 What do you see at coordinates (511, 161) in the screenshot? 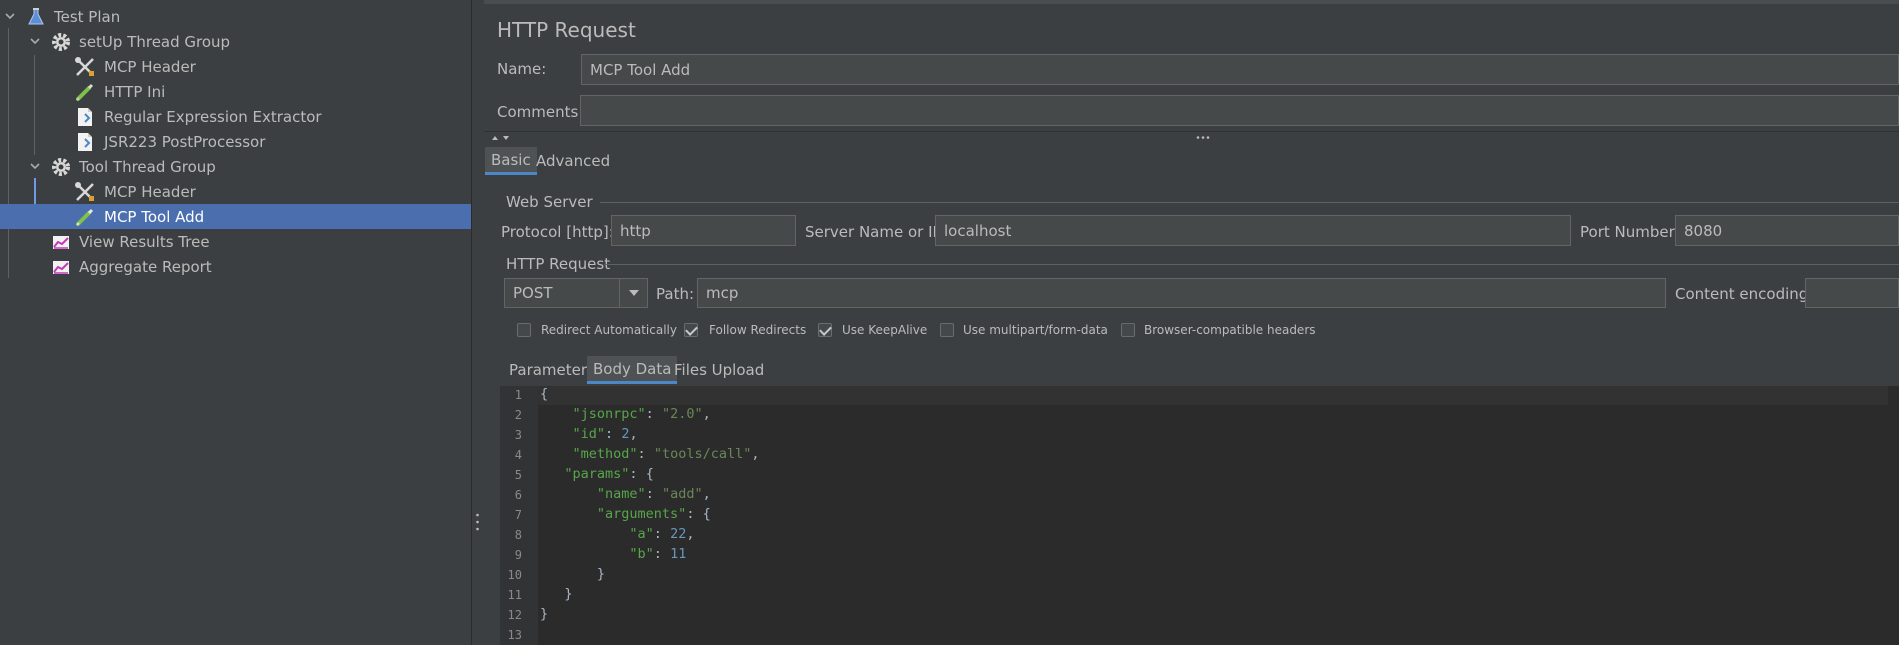
I see `tab-basic: Basic` at bounding box center [511, 161].